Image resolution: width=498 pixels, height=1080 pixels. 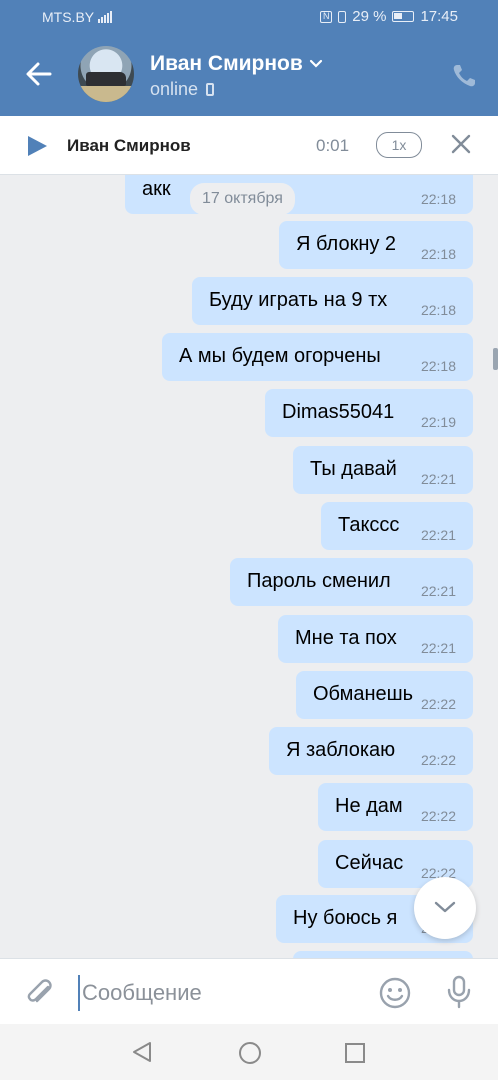 I want to click on play-button, so click(x=37, y=146).